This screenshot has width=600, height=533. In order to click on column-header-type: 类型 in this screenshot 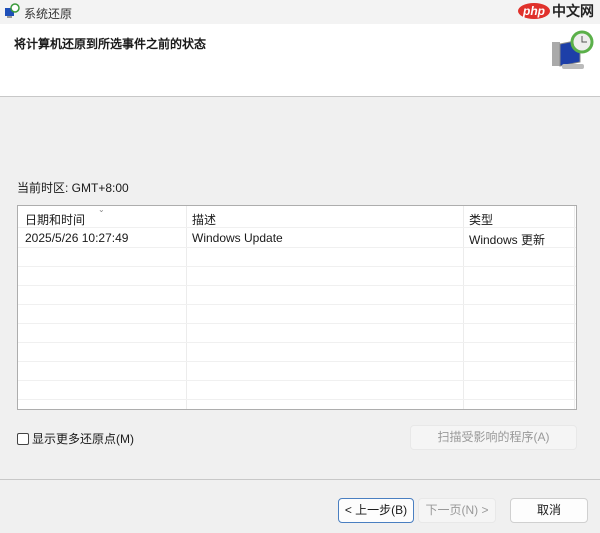, I will do `click(481, 219)`.